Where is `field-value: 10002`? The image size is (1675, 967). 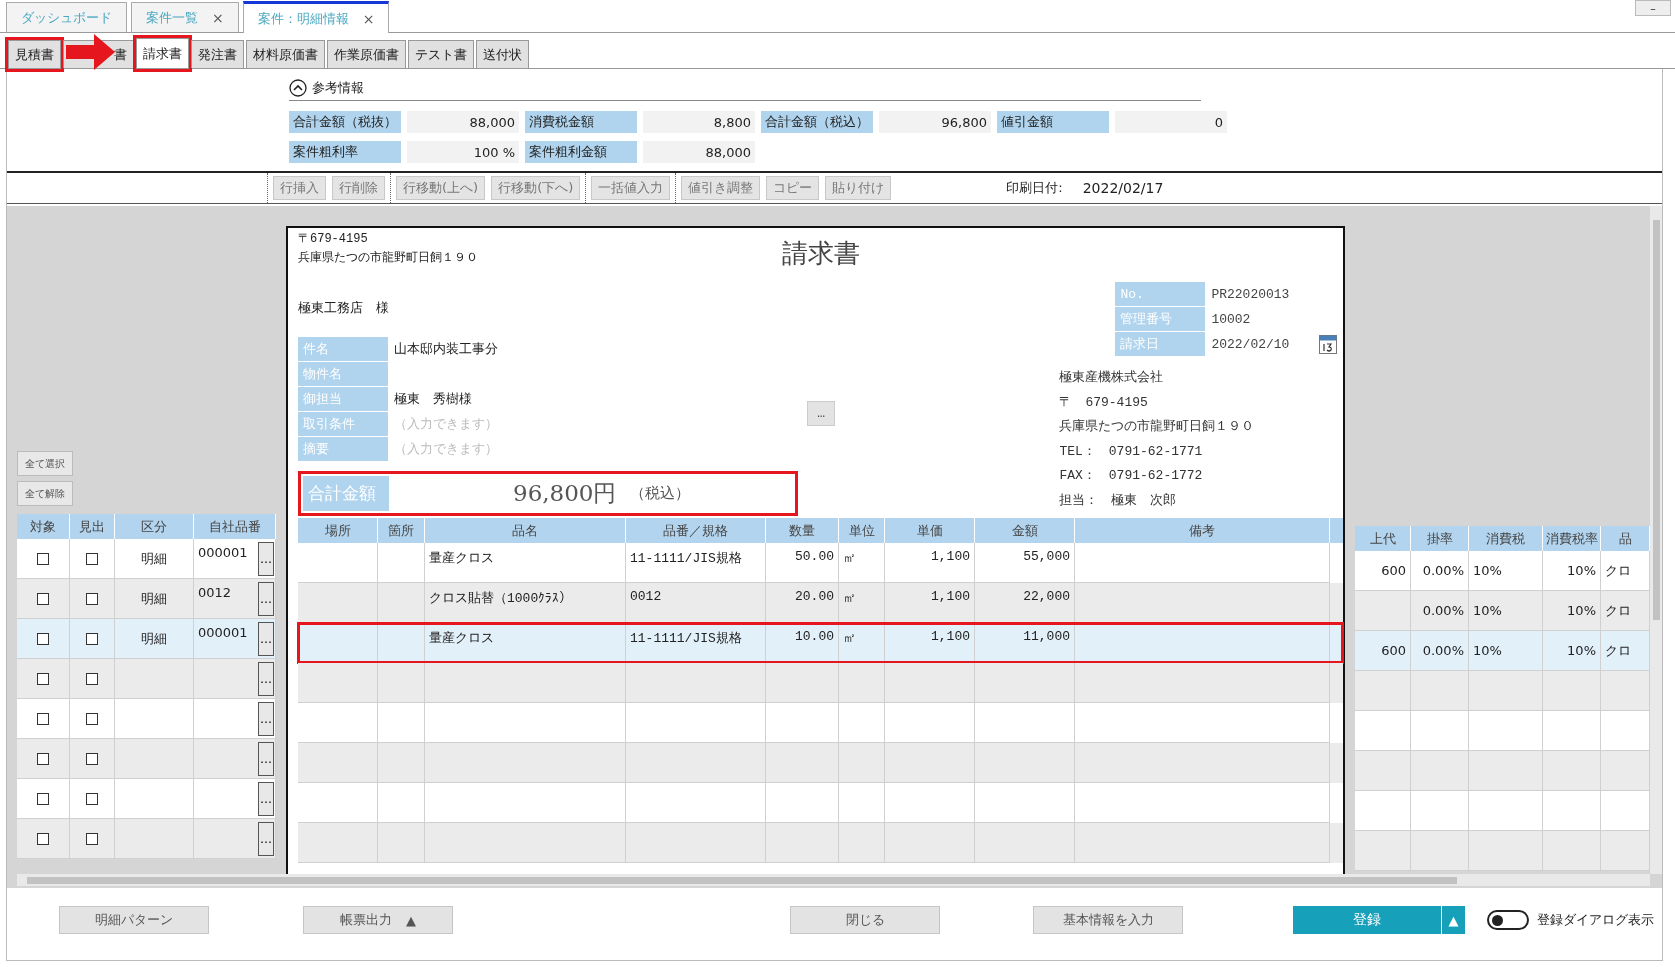 field-value: 10002 is located at coordinates (1231, 319).